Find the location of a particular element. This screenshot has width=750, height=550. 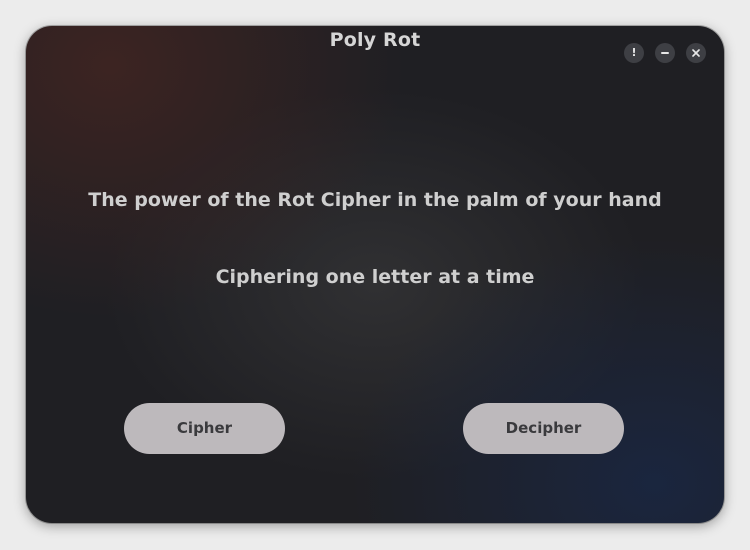

subline-text: Ciphering one letter at a time is located at coordinates (375, 277).